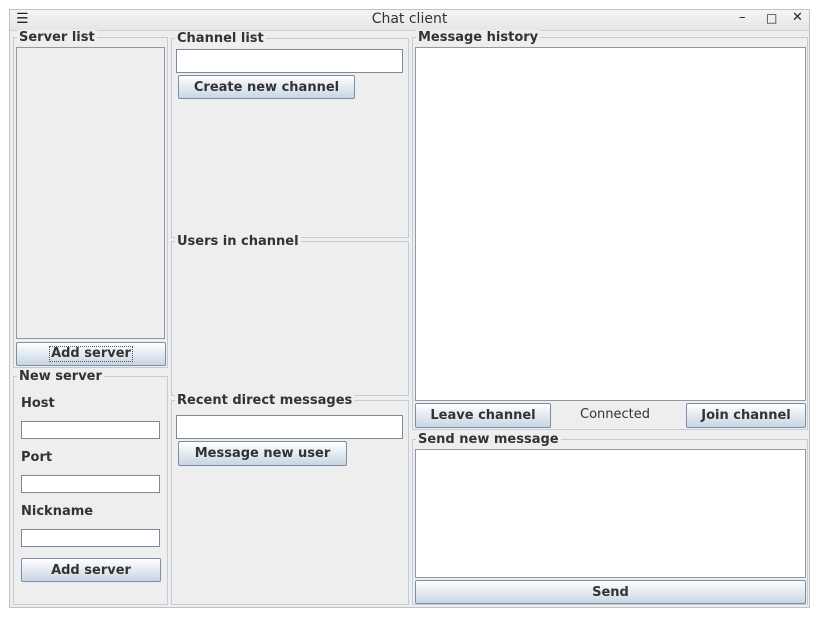  I want to click on add-server-button: Add server, so click(91, 354).